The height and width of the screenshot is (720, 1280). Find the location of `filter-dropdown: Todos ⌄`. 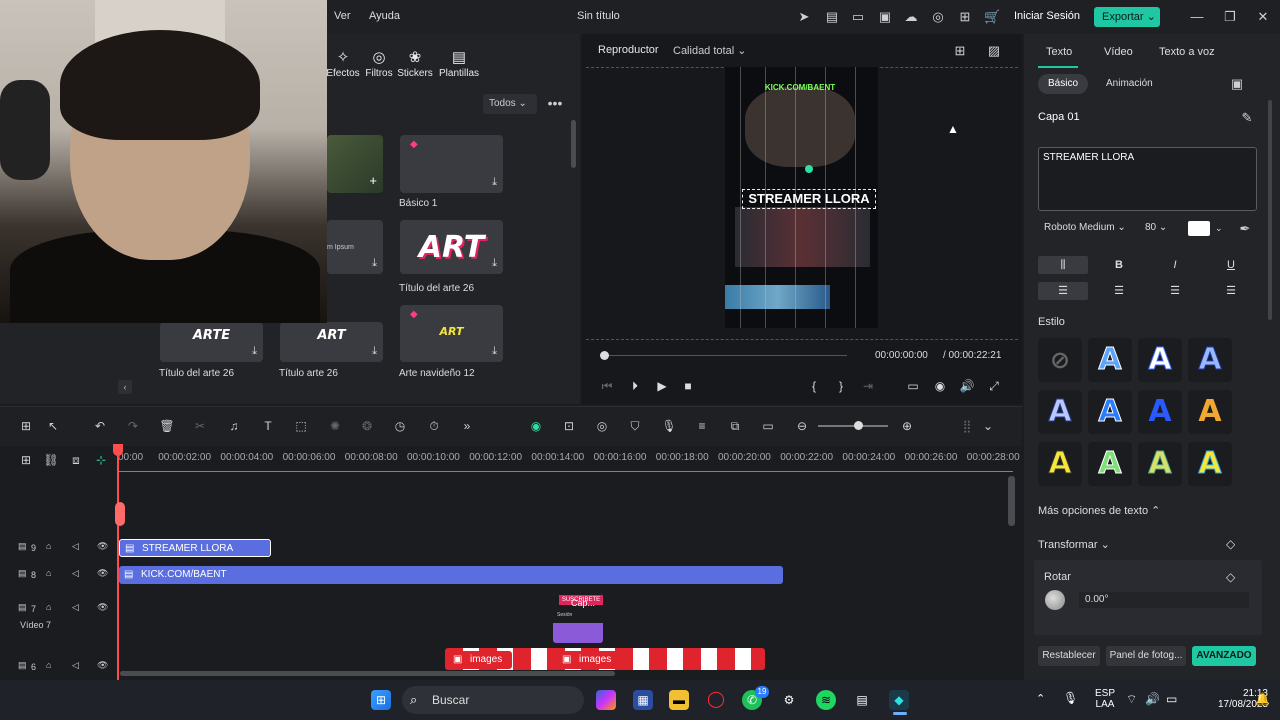

filter-dropdown: Todos ⌄ is located at coordinates (510, 104).